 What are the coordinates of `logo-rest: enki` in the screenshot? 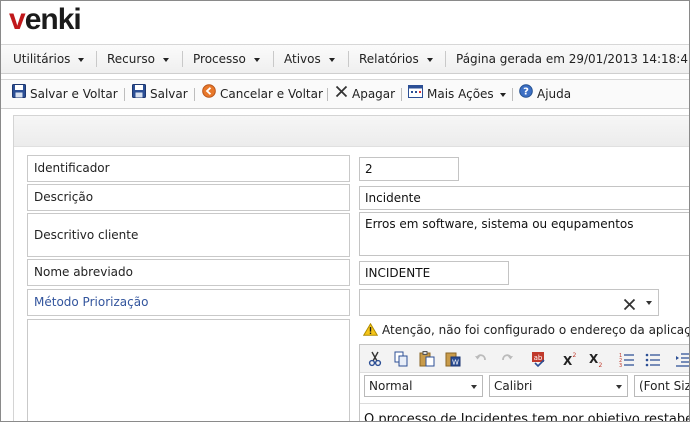 It's located at (53, 19).